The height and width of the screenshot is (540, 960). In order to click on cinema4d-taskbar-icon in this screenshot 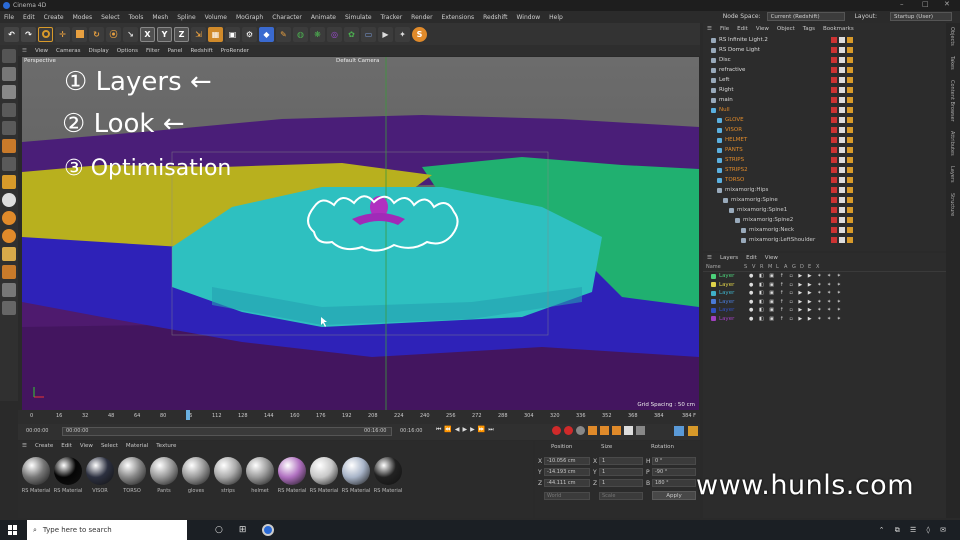, I will do `click(268, 530)`.